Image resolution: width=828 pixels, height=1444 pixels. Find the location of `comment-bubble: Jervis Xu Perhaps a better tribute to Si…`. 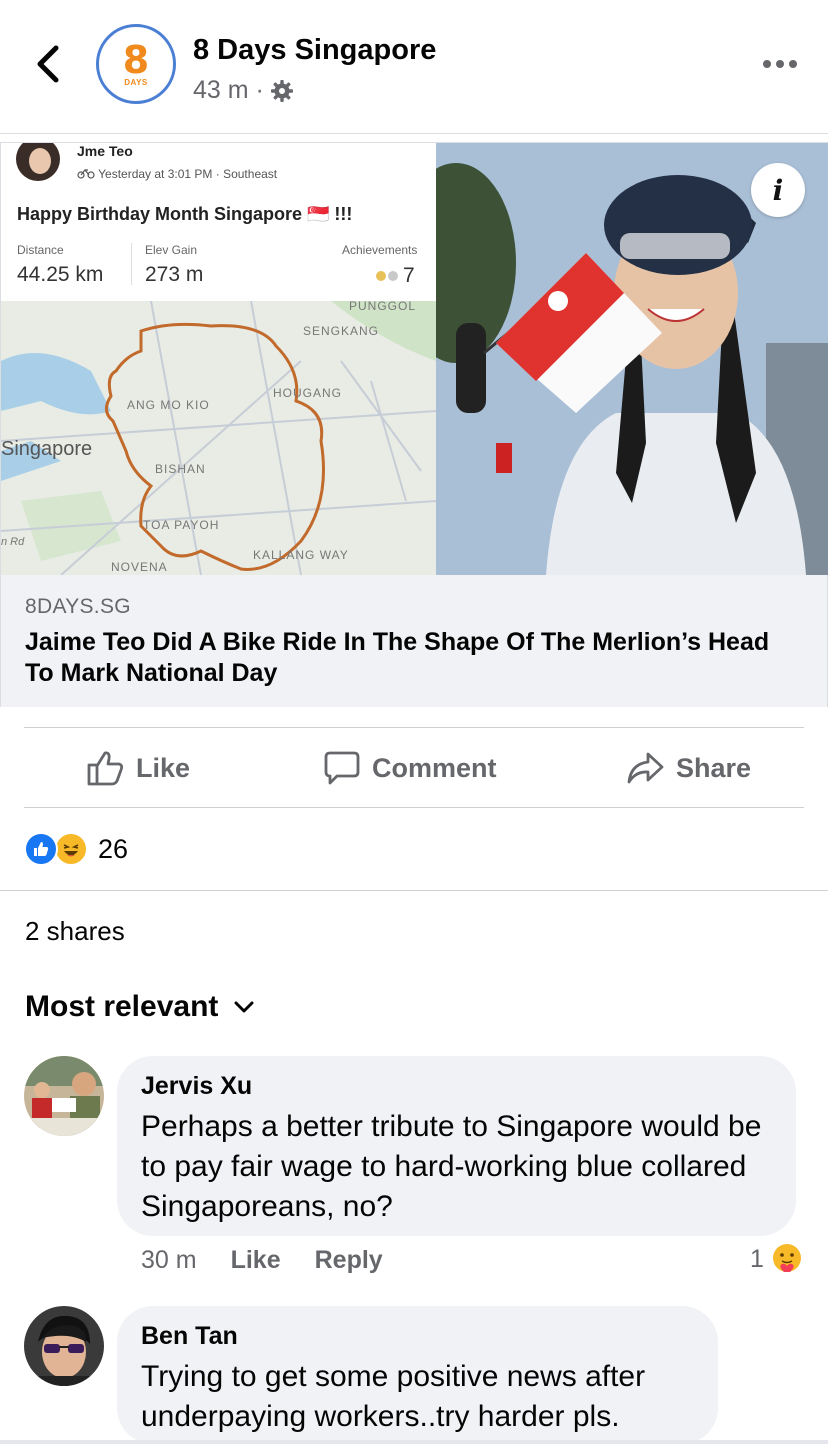

comment-bubble: Jervis Xu Perhaps a better tribute to Si… is located at coordinates (456, 1146).